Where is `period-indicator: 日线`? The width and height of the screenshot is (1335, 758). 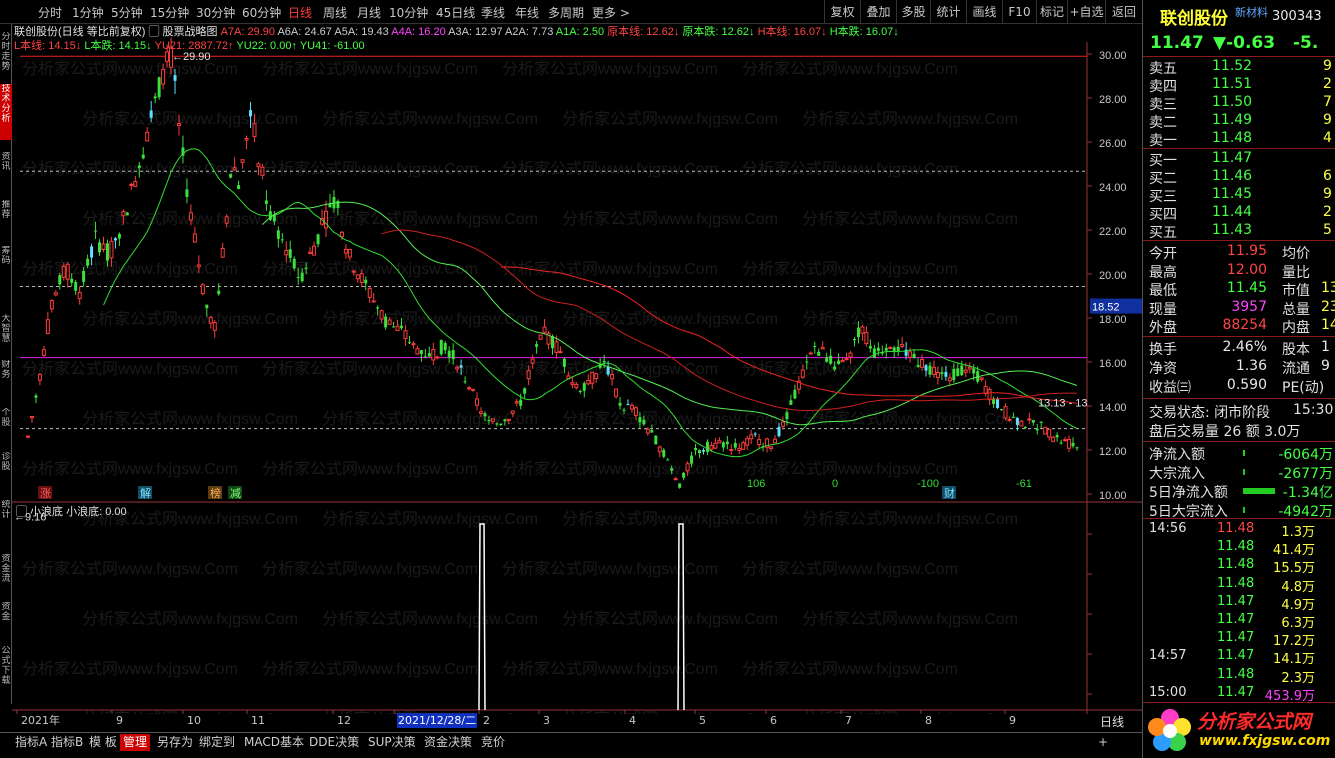 period-indicator: 日线 is located at coordinates (1112, 722).